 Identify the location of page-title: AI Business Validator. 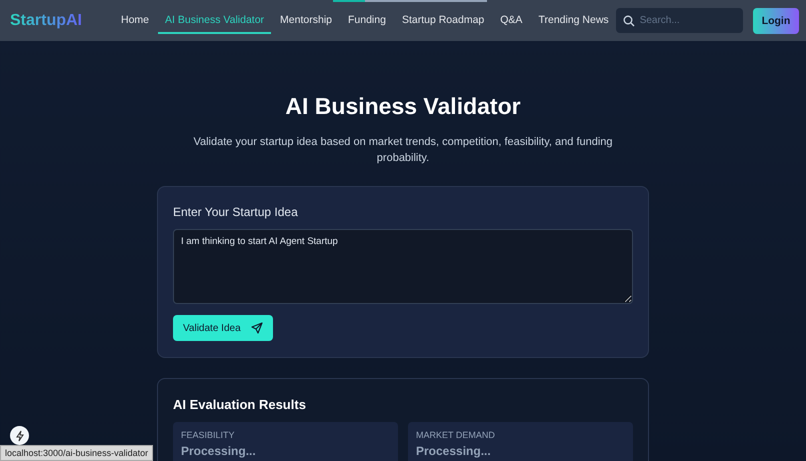
(403, 106).